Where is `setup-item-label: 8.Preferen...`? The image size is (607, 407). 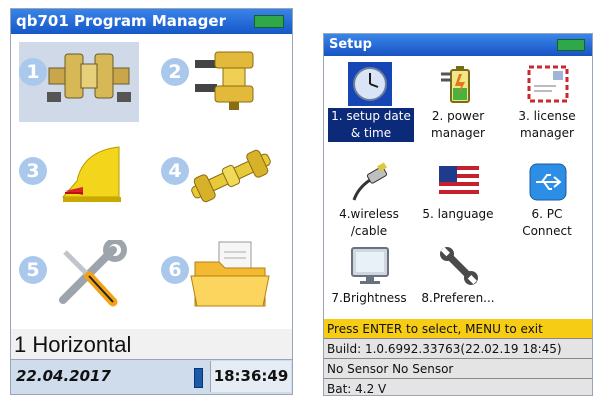 setup-item-label: 8.Preferen... is located at coordinates (458, 298).